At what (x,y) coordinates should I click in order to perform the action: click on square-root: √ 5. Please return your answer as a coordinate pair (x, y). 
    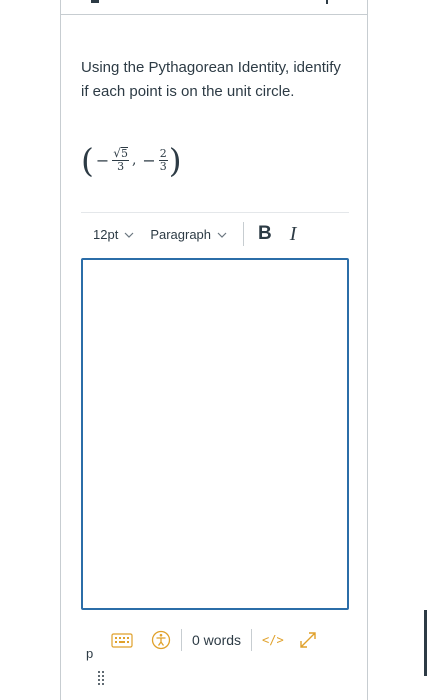
    Looking at the image, I should click on (120, 153).